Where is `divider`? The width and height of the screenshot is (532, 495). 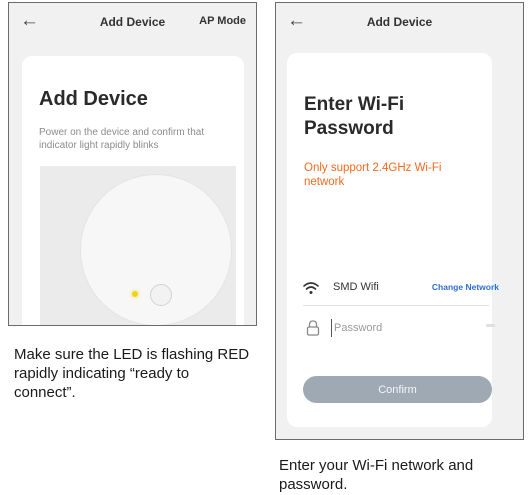
divider is located at coordinates (396, 305).